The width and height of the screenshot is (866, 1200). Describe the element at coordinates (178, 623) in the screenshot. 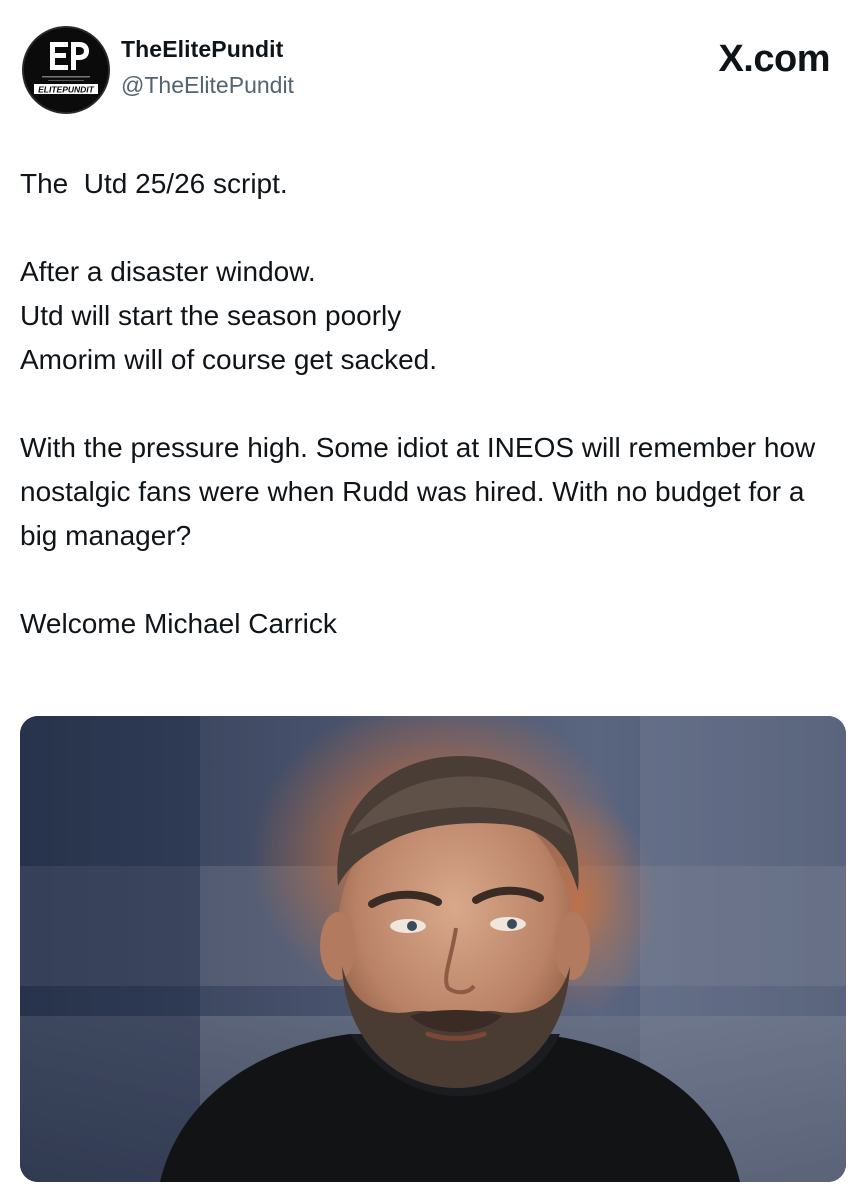

I see `tweet-paragraph: Welcome Michael Carrick` at that location.